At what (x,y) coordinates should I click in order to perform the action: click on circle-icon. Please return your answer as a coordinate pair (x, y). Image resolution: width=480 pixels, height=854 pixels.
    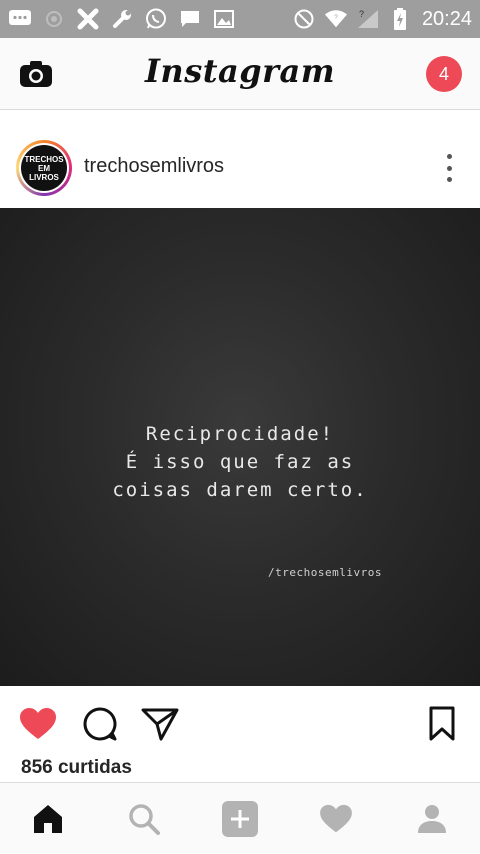
    Looking at the image, I should click on (54, 19).